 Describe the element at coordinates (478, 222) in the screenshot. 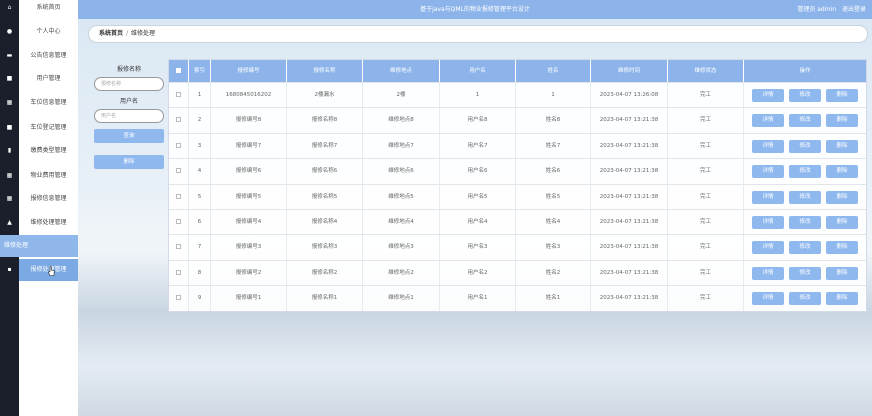

I see `cell-user: 用户名4` at that location.